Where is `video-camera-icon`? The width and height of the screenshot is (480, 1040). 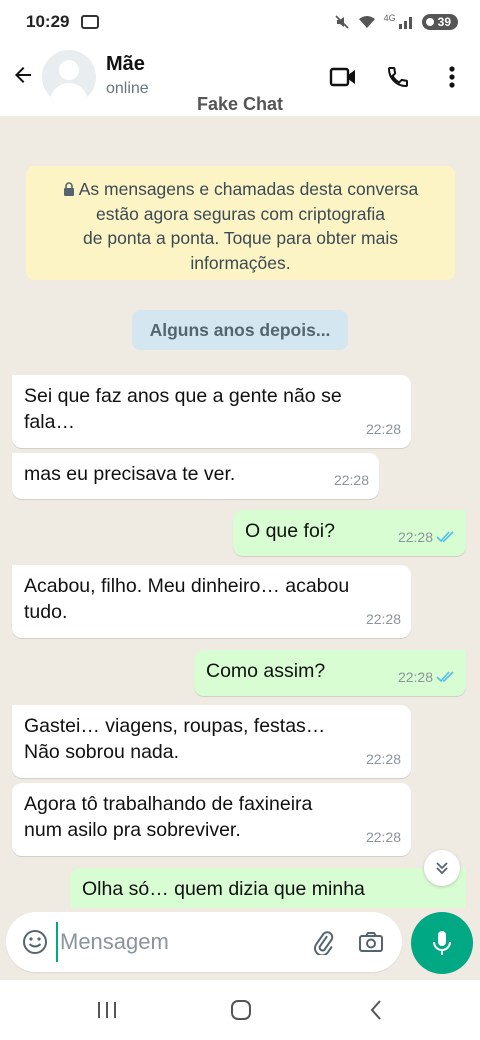 video-camera-icon is located at coordinates (342, 77).